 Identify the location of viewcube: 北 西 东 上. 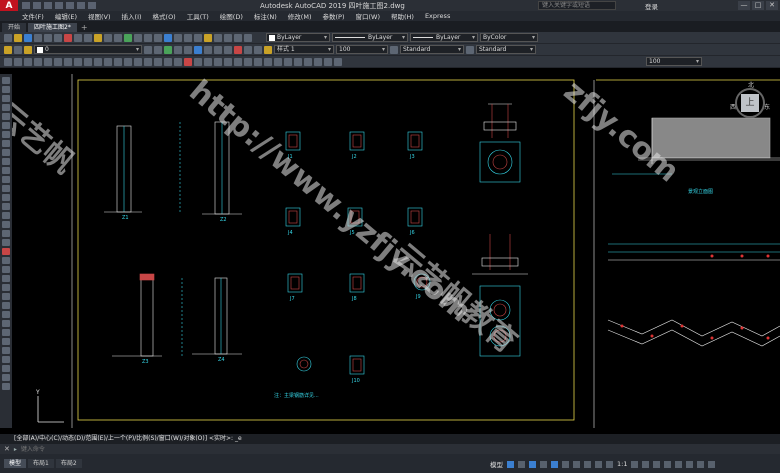
(751, 105).